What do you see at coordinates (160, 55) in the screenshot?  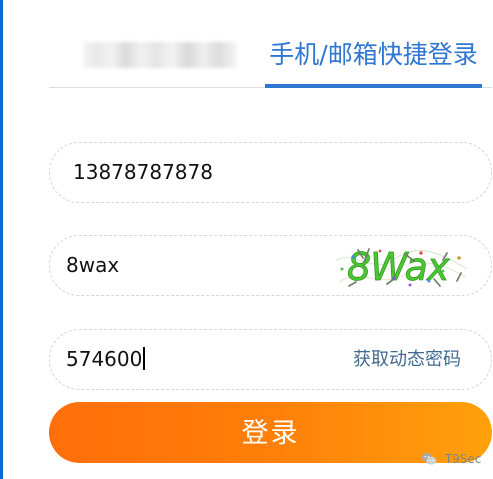 I see `blurred-login-tab` at bounding box center [160, 55].